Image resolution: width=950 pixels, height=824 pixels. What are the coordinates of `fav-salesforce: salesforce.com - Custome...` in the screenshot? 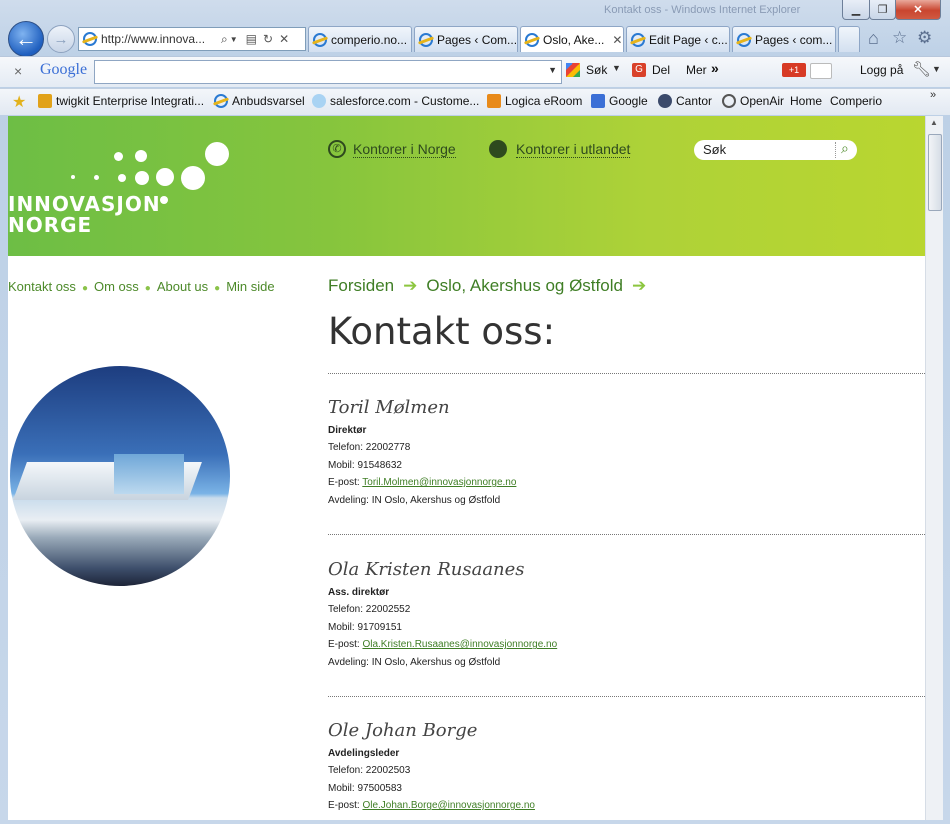 It's located at (395, 101).